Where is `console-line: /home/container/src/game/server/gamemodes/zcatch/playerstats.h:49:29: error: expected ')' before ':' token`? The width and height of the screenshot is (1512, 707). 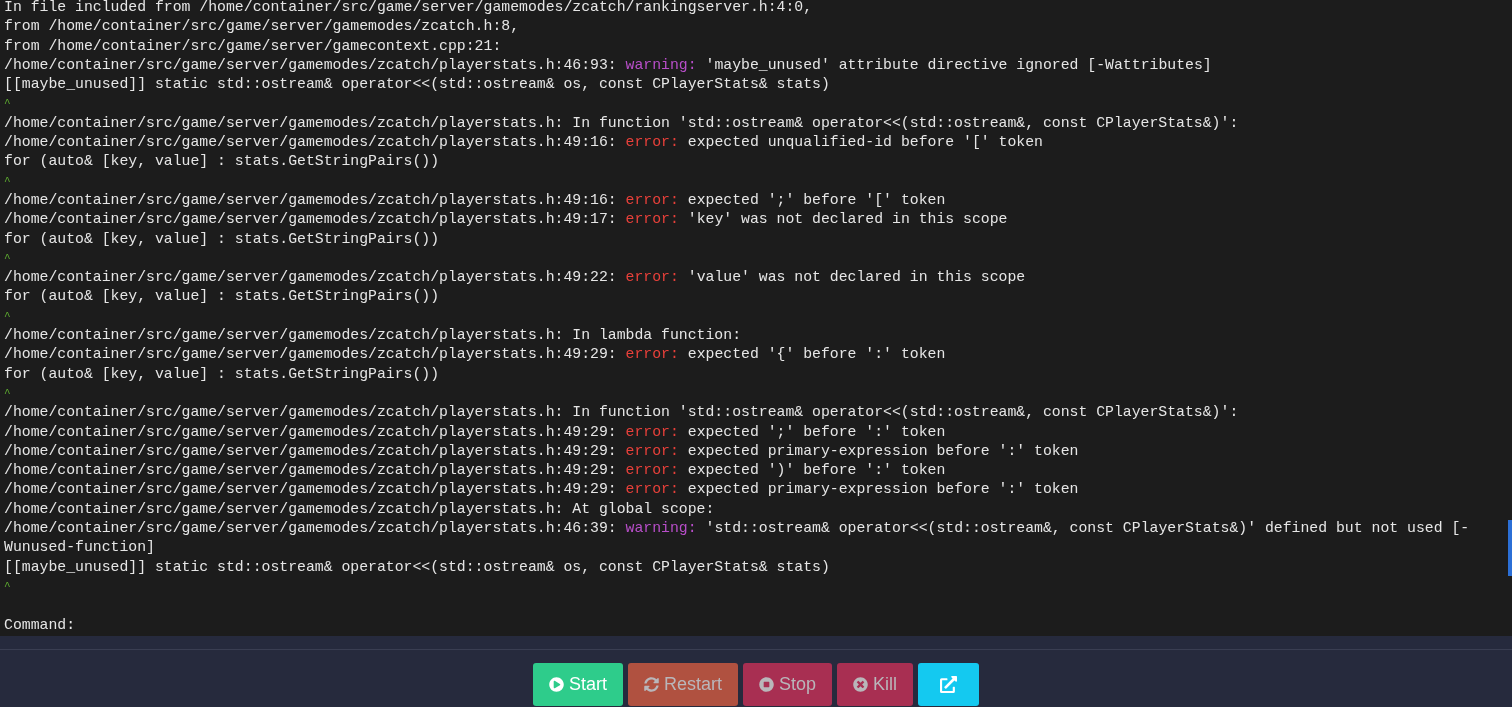
console-line: /home/container/src/game/server/gamemodes/zcatch/playerstats.h:49:29: error: expected ')' before ':' token is located at coordinates (475, 471).